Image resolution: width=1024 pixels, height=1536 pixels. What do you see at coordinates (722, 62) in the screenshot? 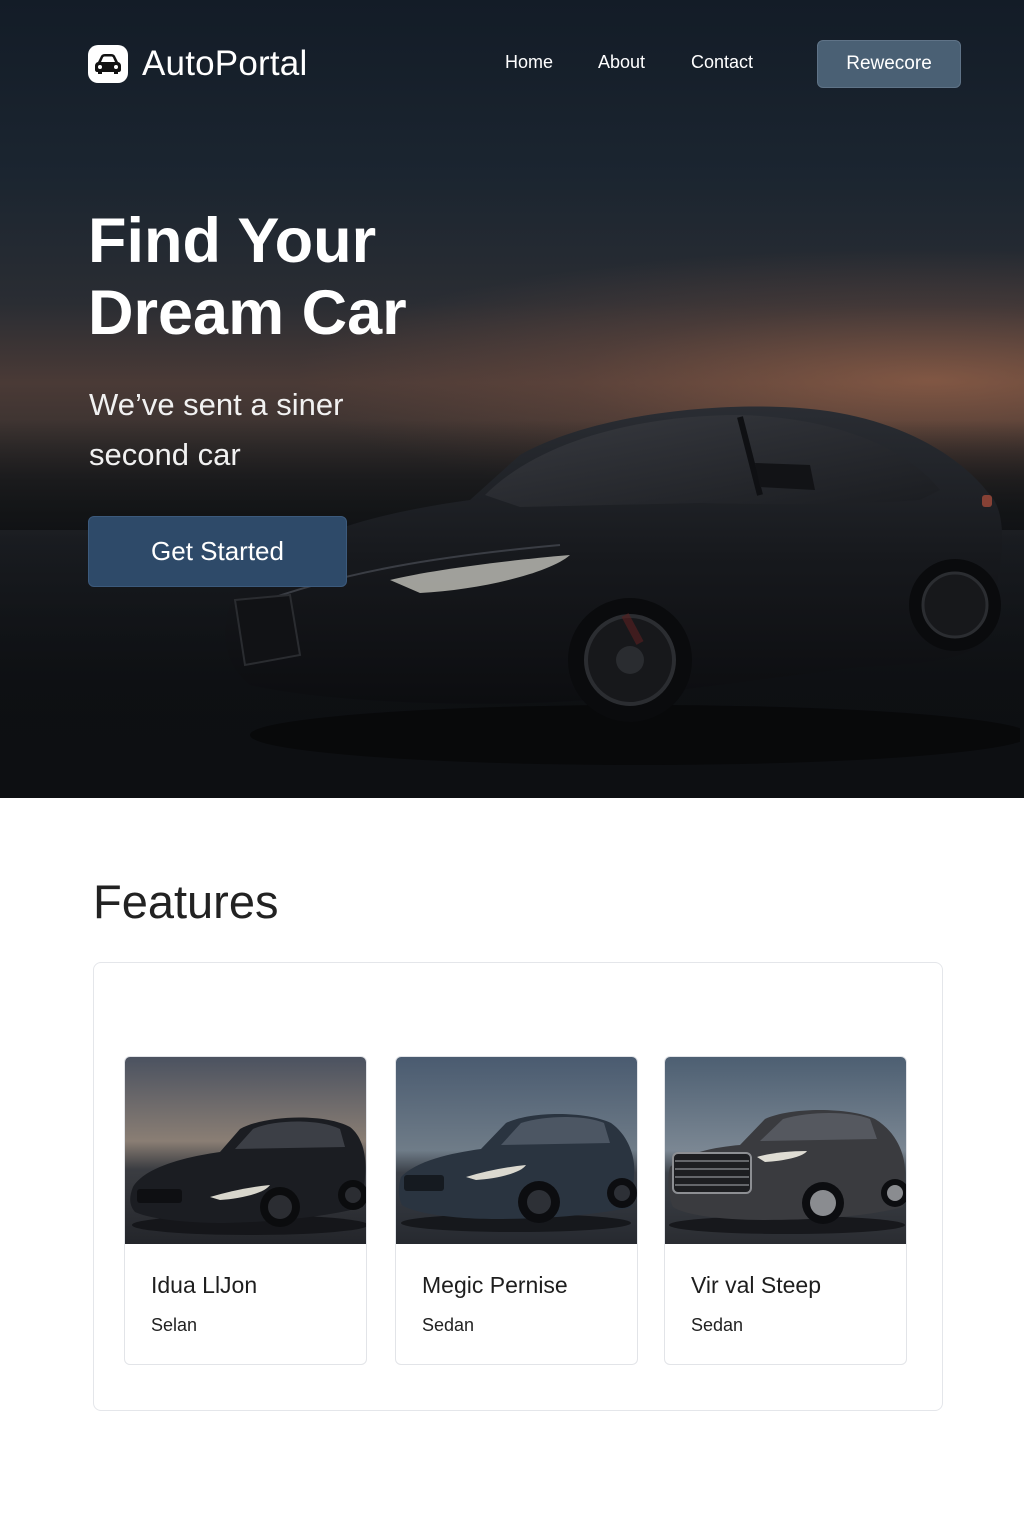
I see `nav-contact-link: Contact` at bounding box center [722, 62].